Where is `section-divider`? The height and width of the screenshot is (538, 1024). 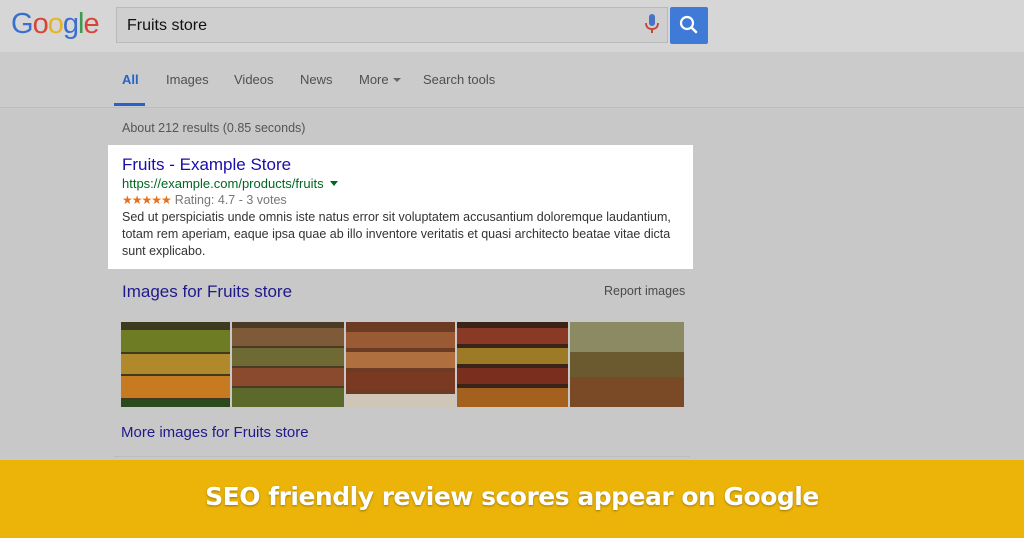 section-divider is located at coordinates (402, 456).